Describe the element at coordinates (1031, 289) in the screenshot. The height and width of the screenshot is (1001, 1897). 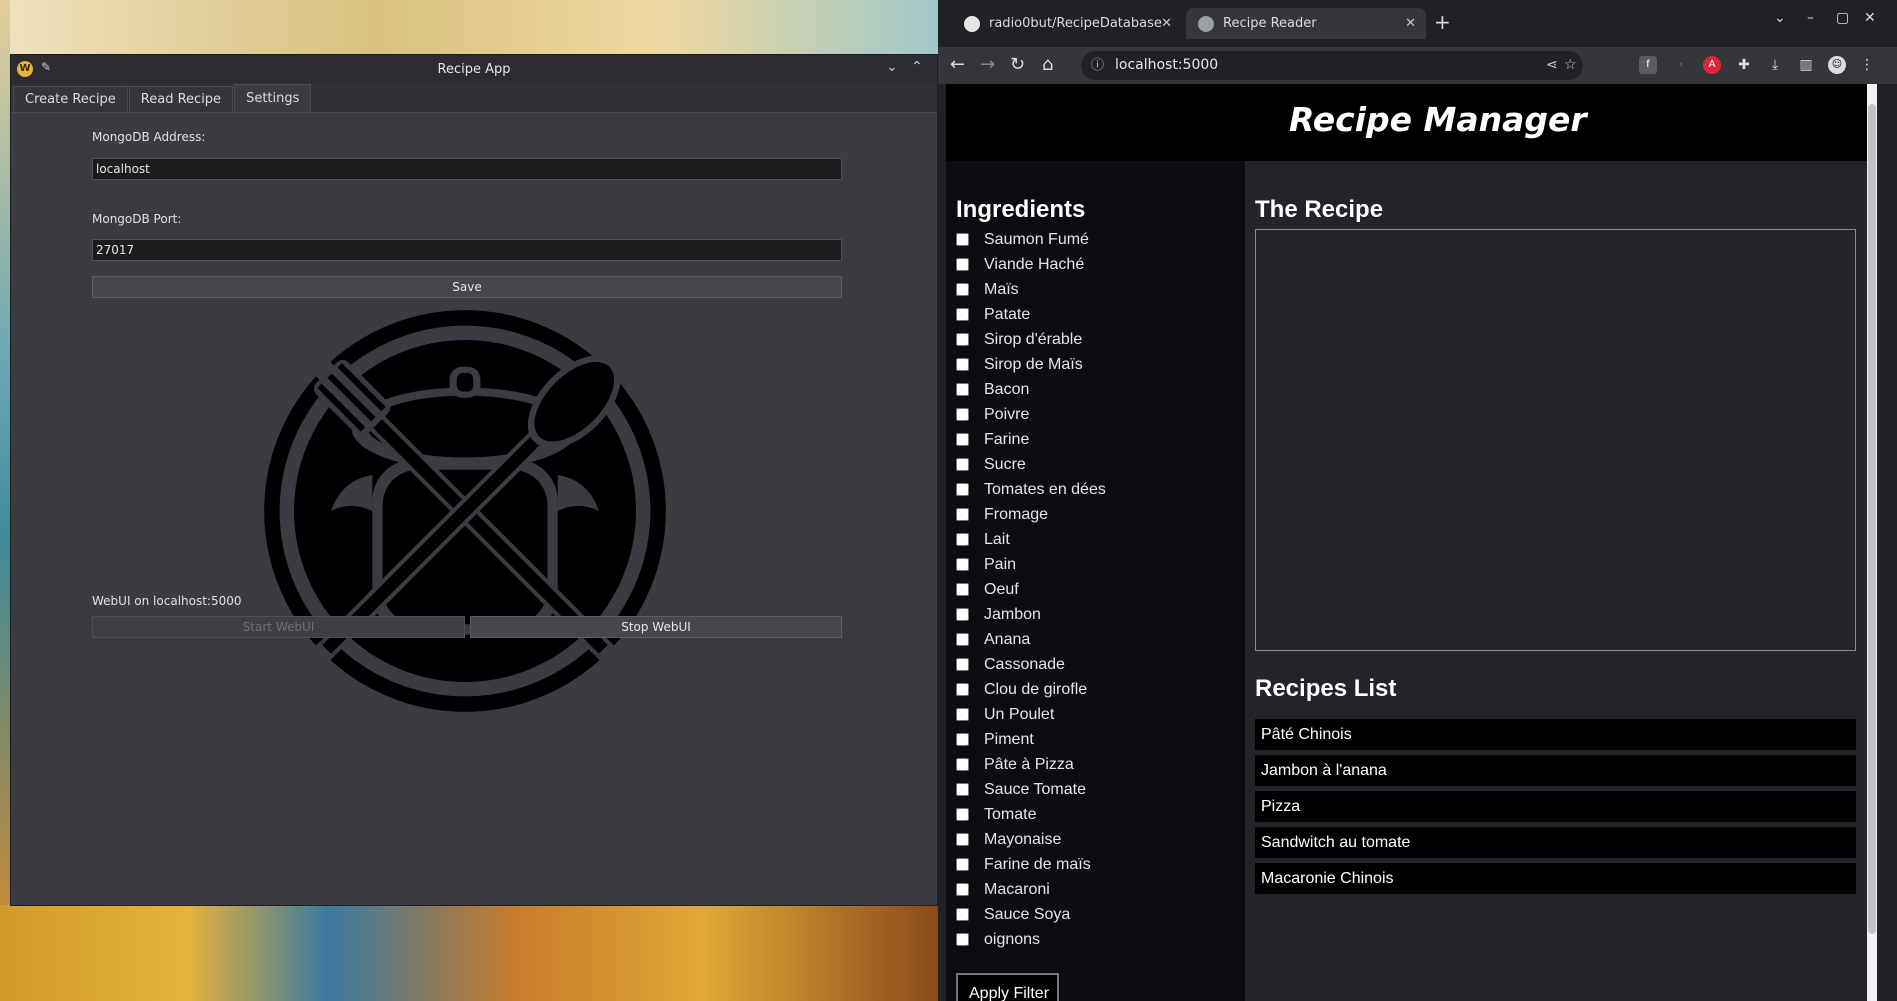
I see `ingredient-item: Maïs` at that location.